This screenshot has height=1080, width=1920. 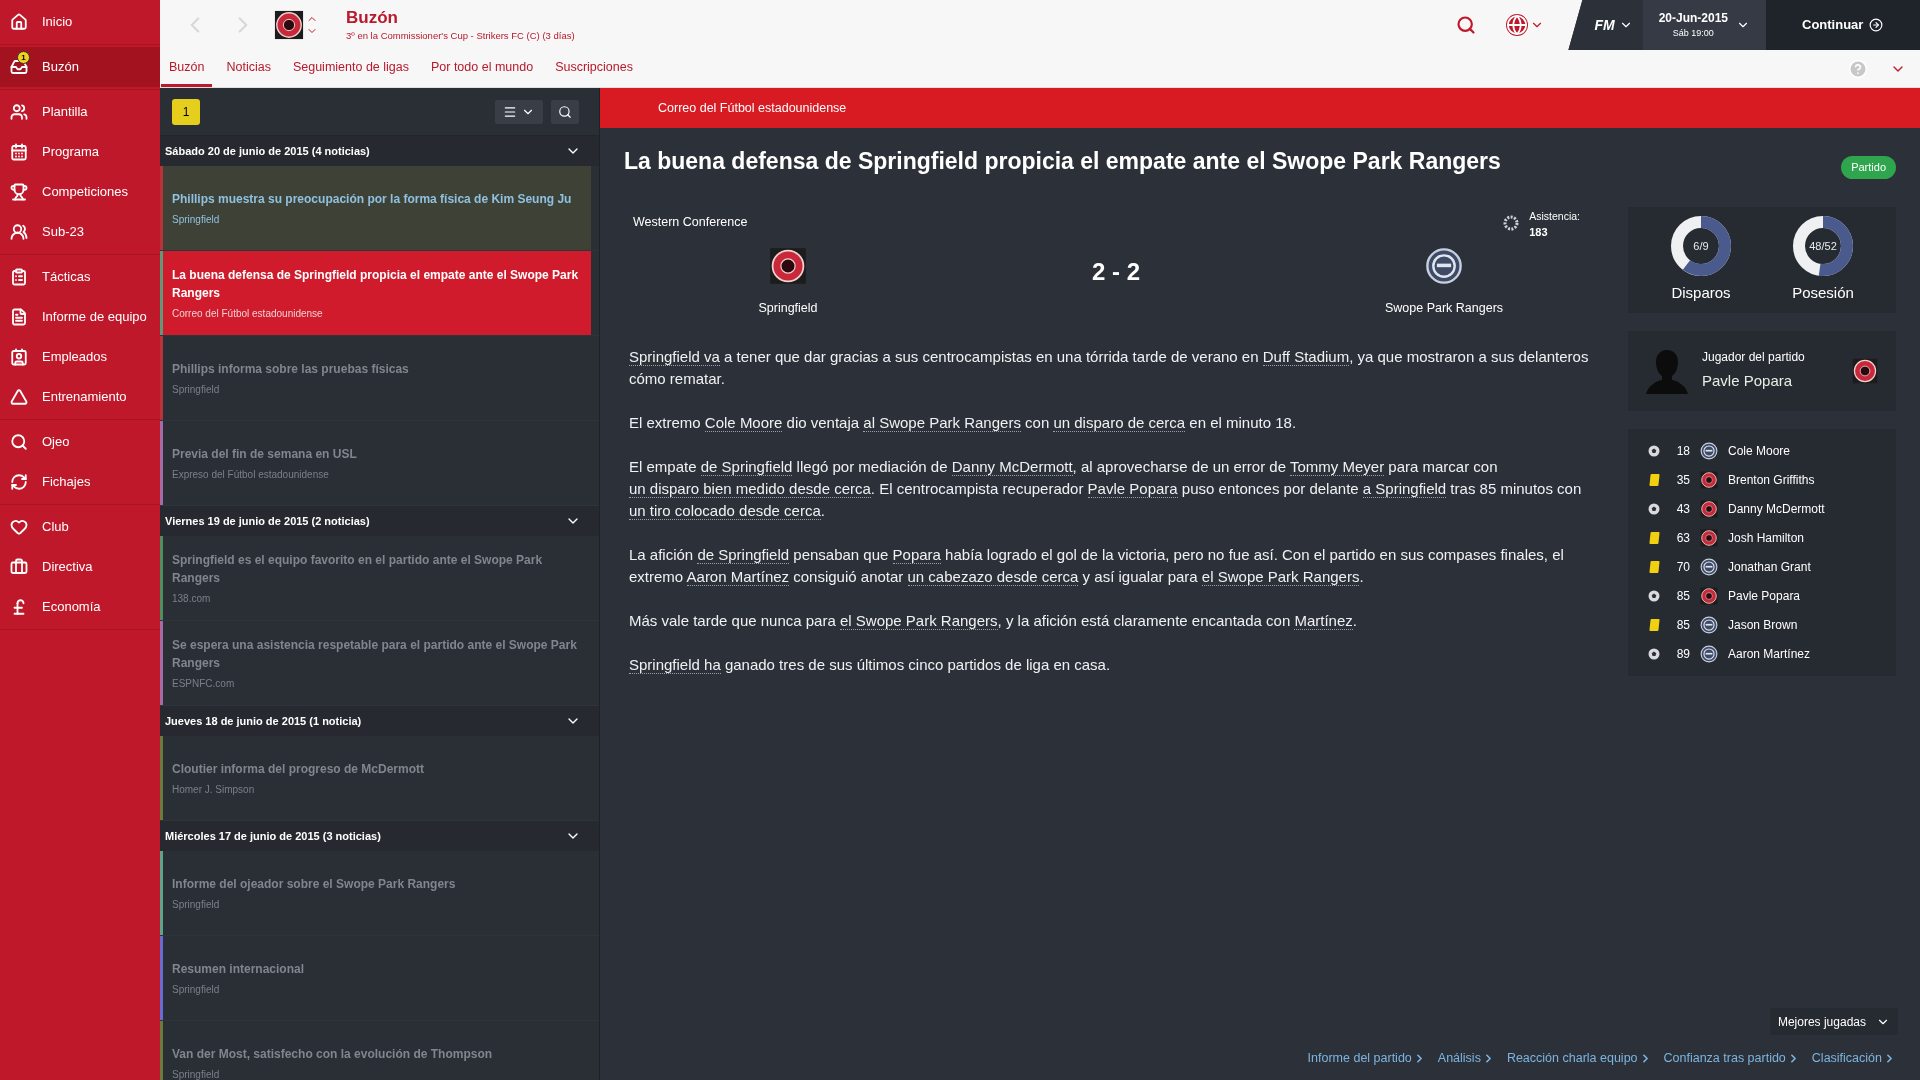 What do you see at coordinates (375, 654) in the screenshot?
I see `item-title: Se espera una asistencia respetable para el partido ante el Swope Park Rangers` at bounding box center [375, 654].